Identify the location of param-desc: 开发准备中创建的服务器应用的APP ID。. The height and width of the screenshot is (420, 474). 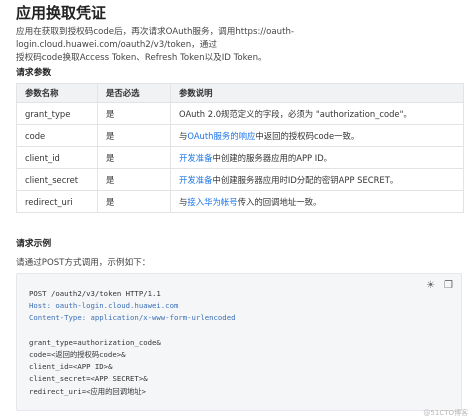
(317, 157).